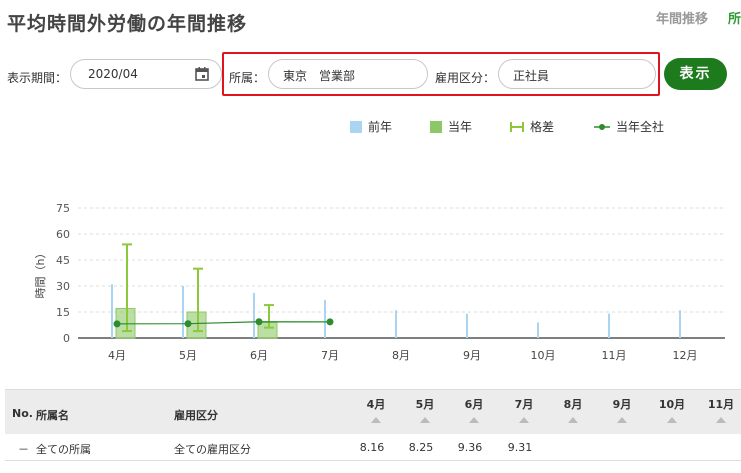  What do you see at coordinates (721, 404) in the screenshot?
I see `month-header-label: 11月` at bounding box center [721, 404].